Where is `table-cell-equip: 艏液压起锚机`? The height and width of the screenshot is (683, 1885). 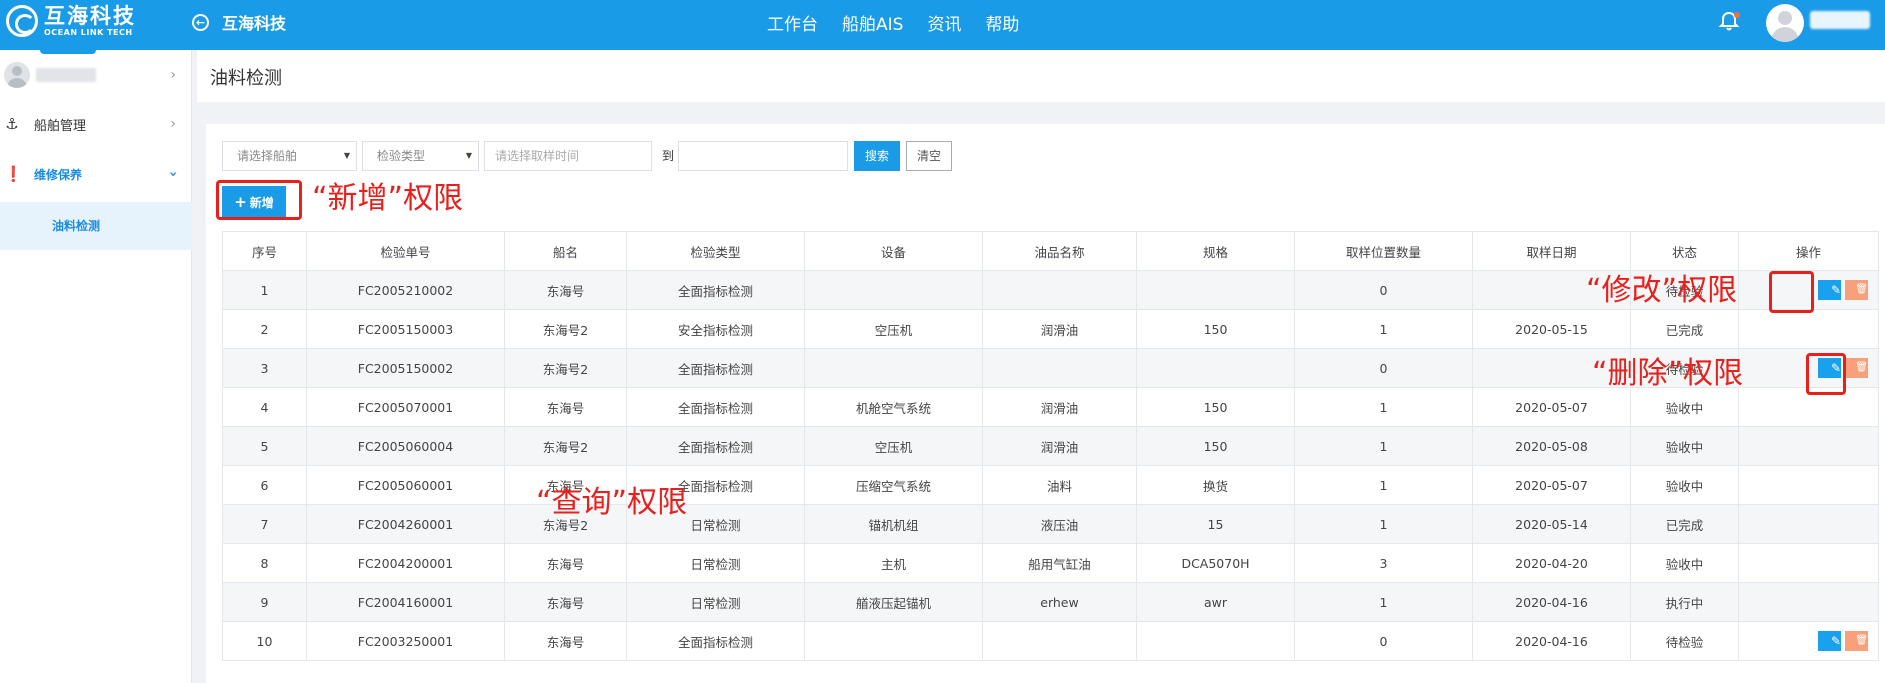 table-cell-equip: 艏液压起锚机 is located at coordinates (893, 602).